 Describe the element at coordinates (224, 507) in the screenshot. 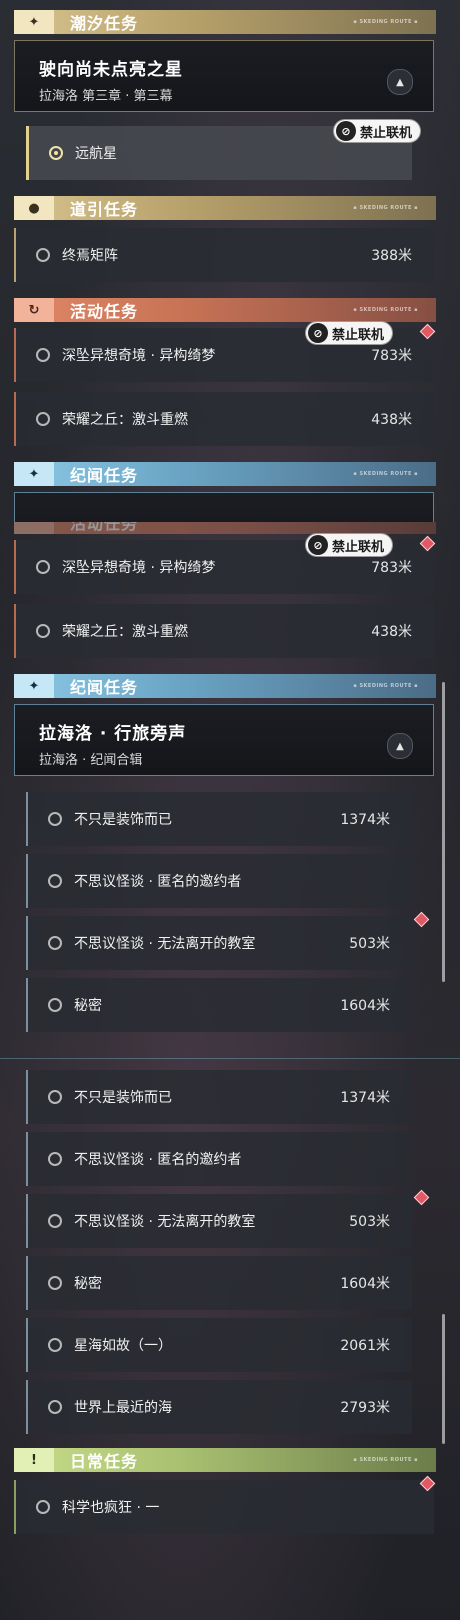

I see `chapter-card-chronicle-partial` at that location.